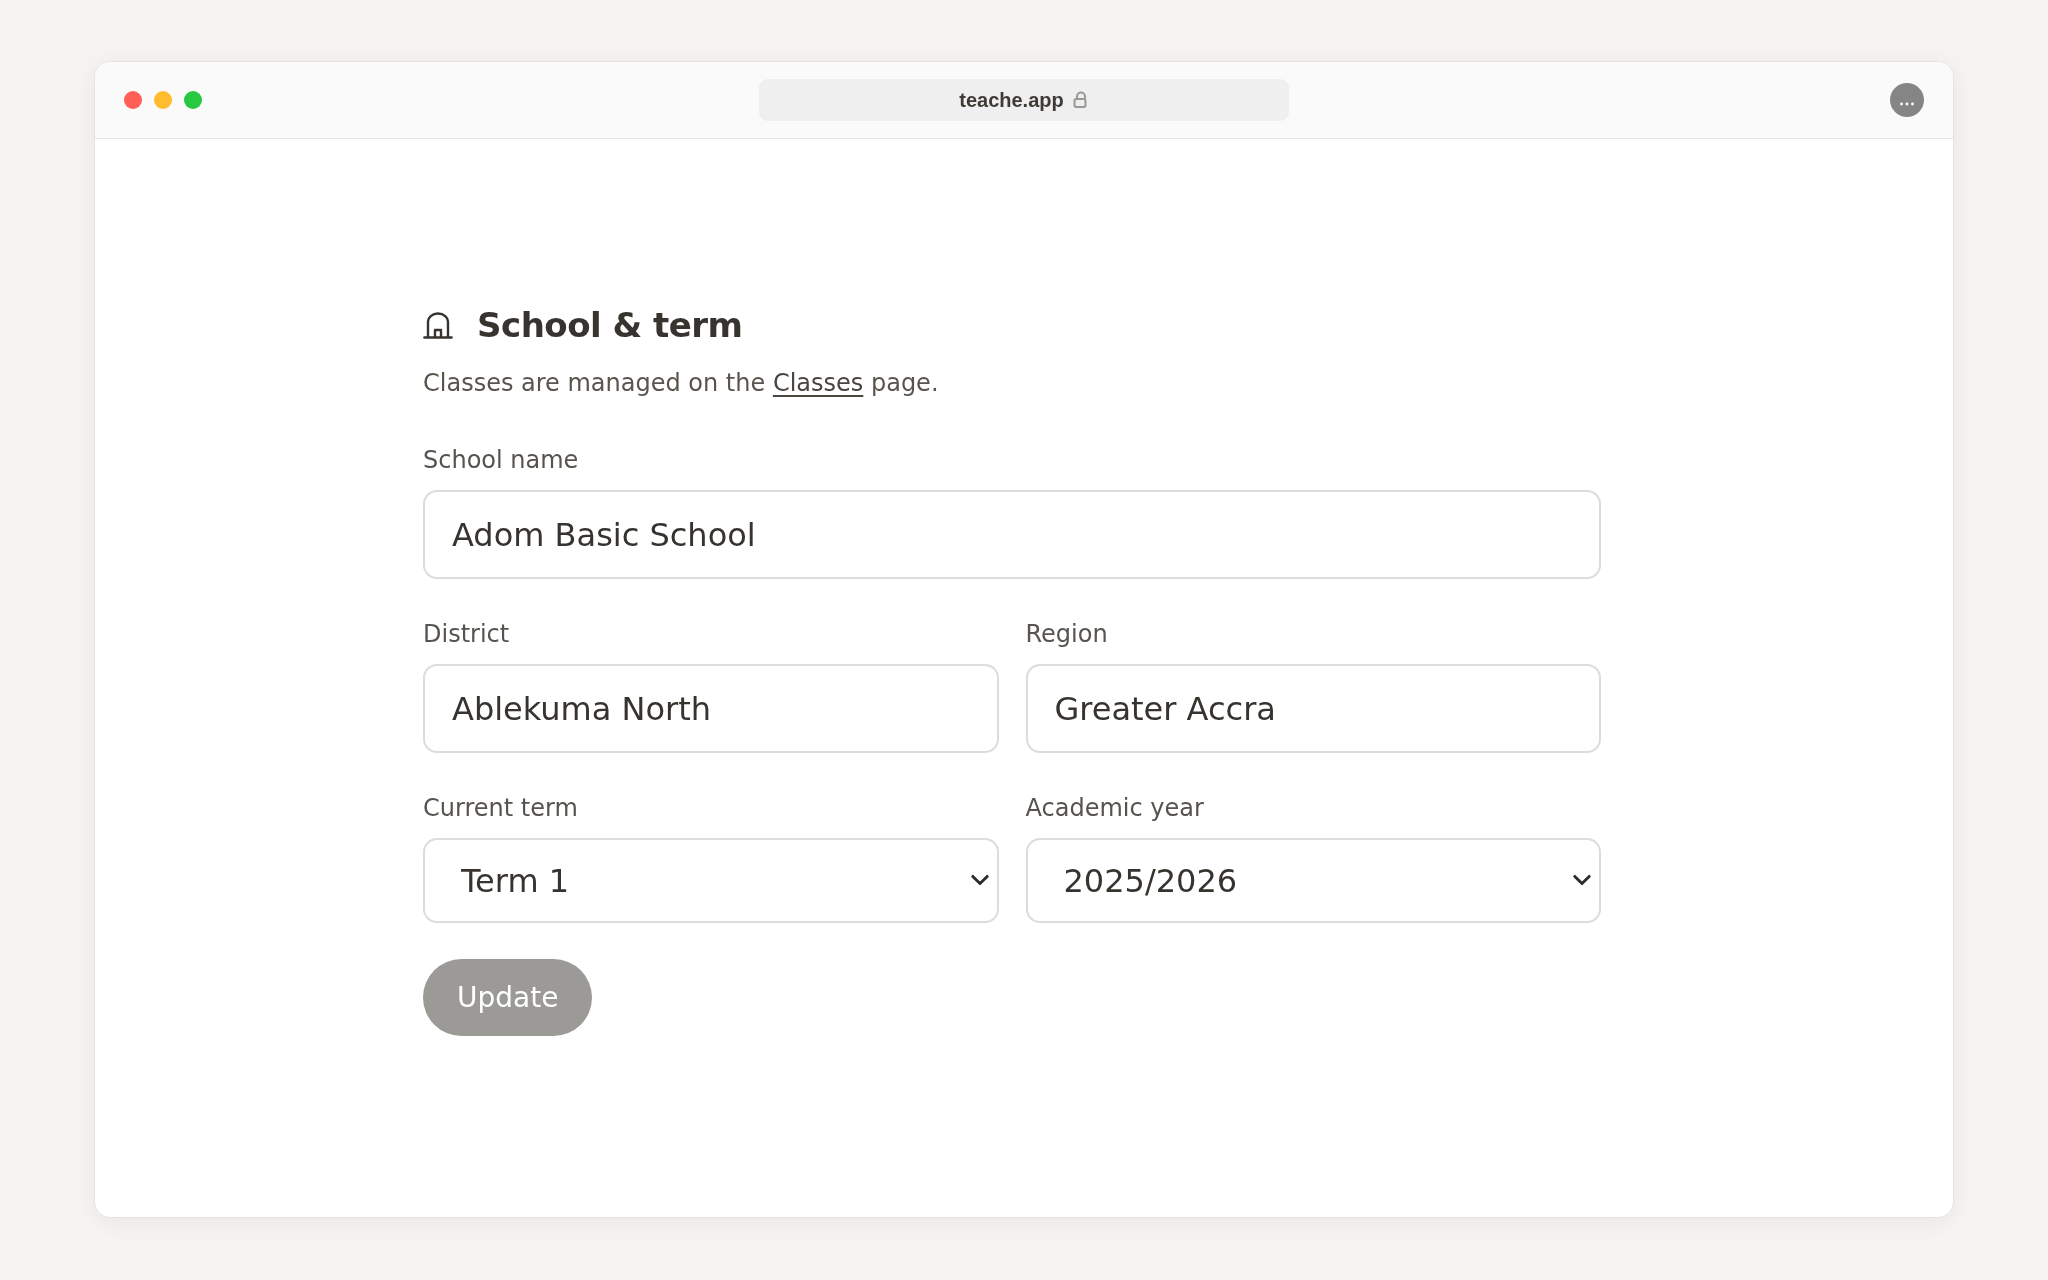  I want to click on description-text: Classes are managed on the Classes page., so click(681, 383).